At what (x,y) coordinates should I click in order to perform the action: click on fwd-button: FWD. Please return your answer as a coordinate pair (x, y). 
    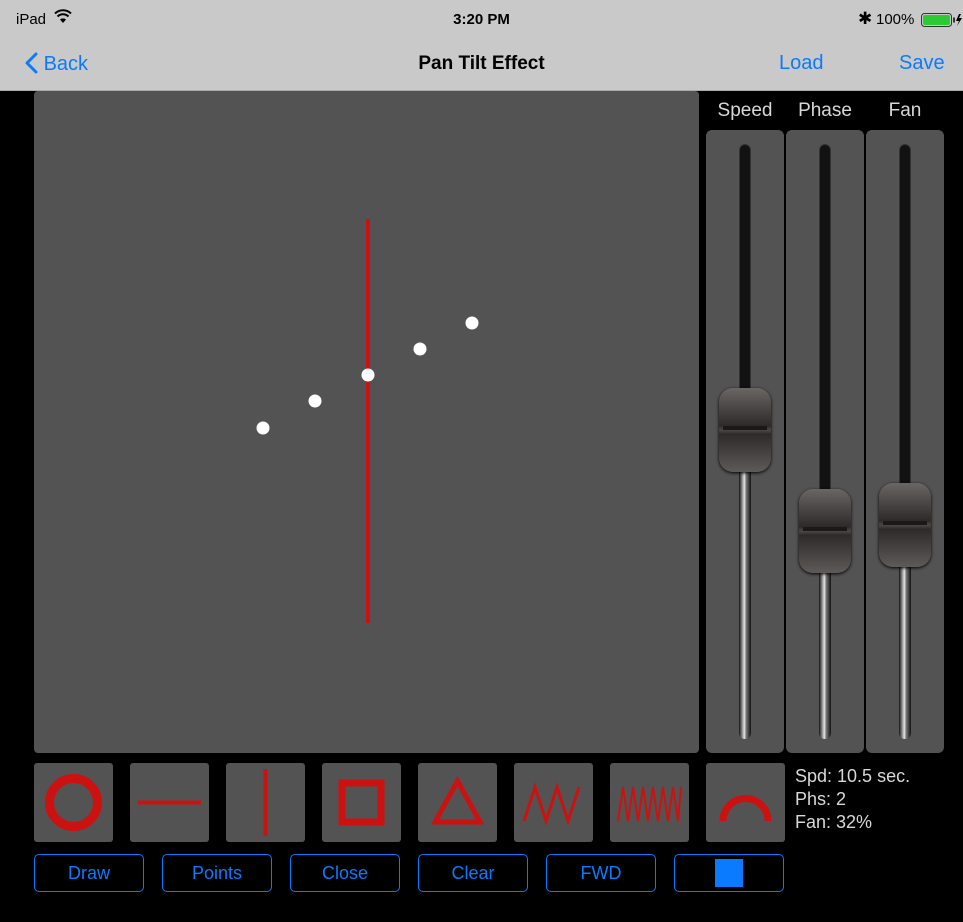
    Looking at the image, I should click on (601, 873).